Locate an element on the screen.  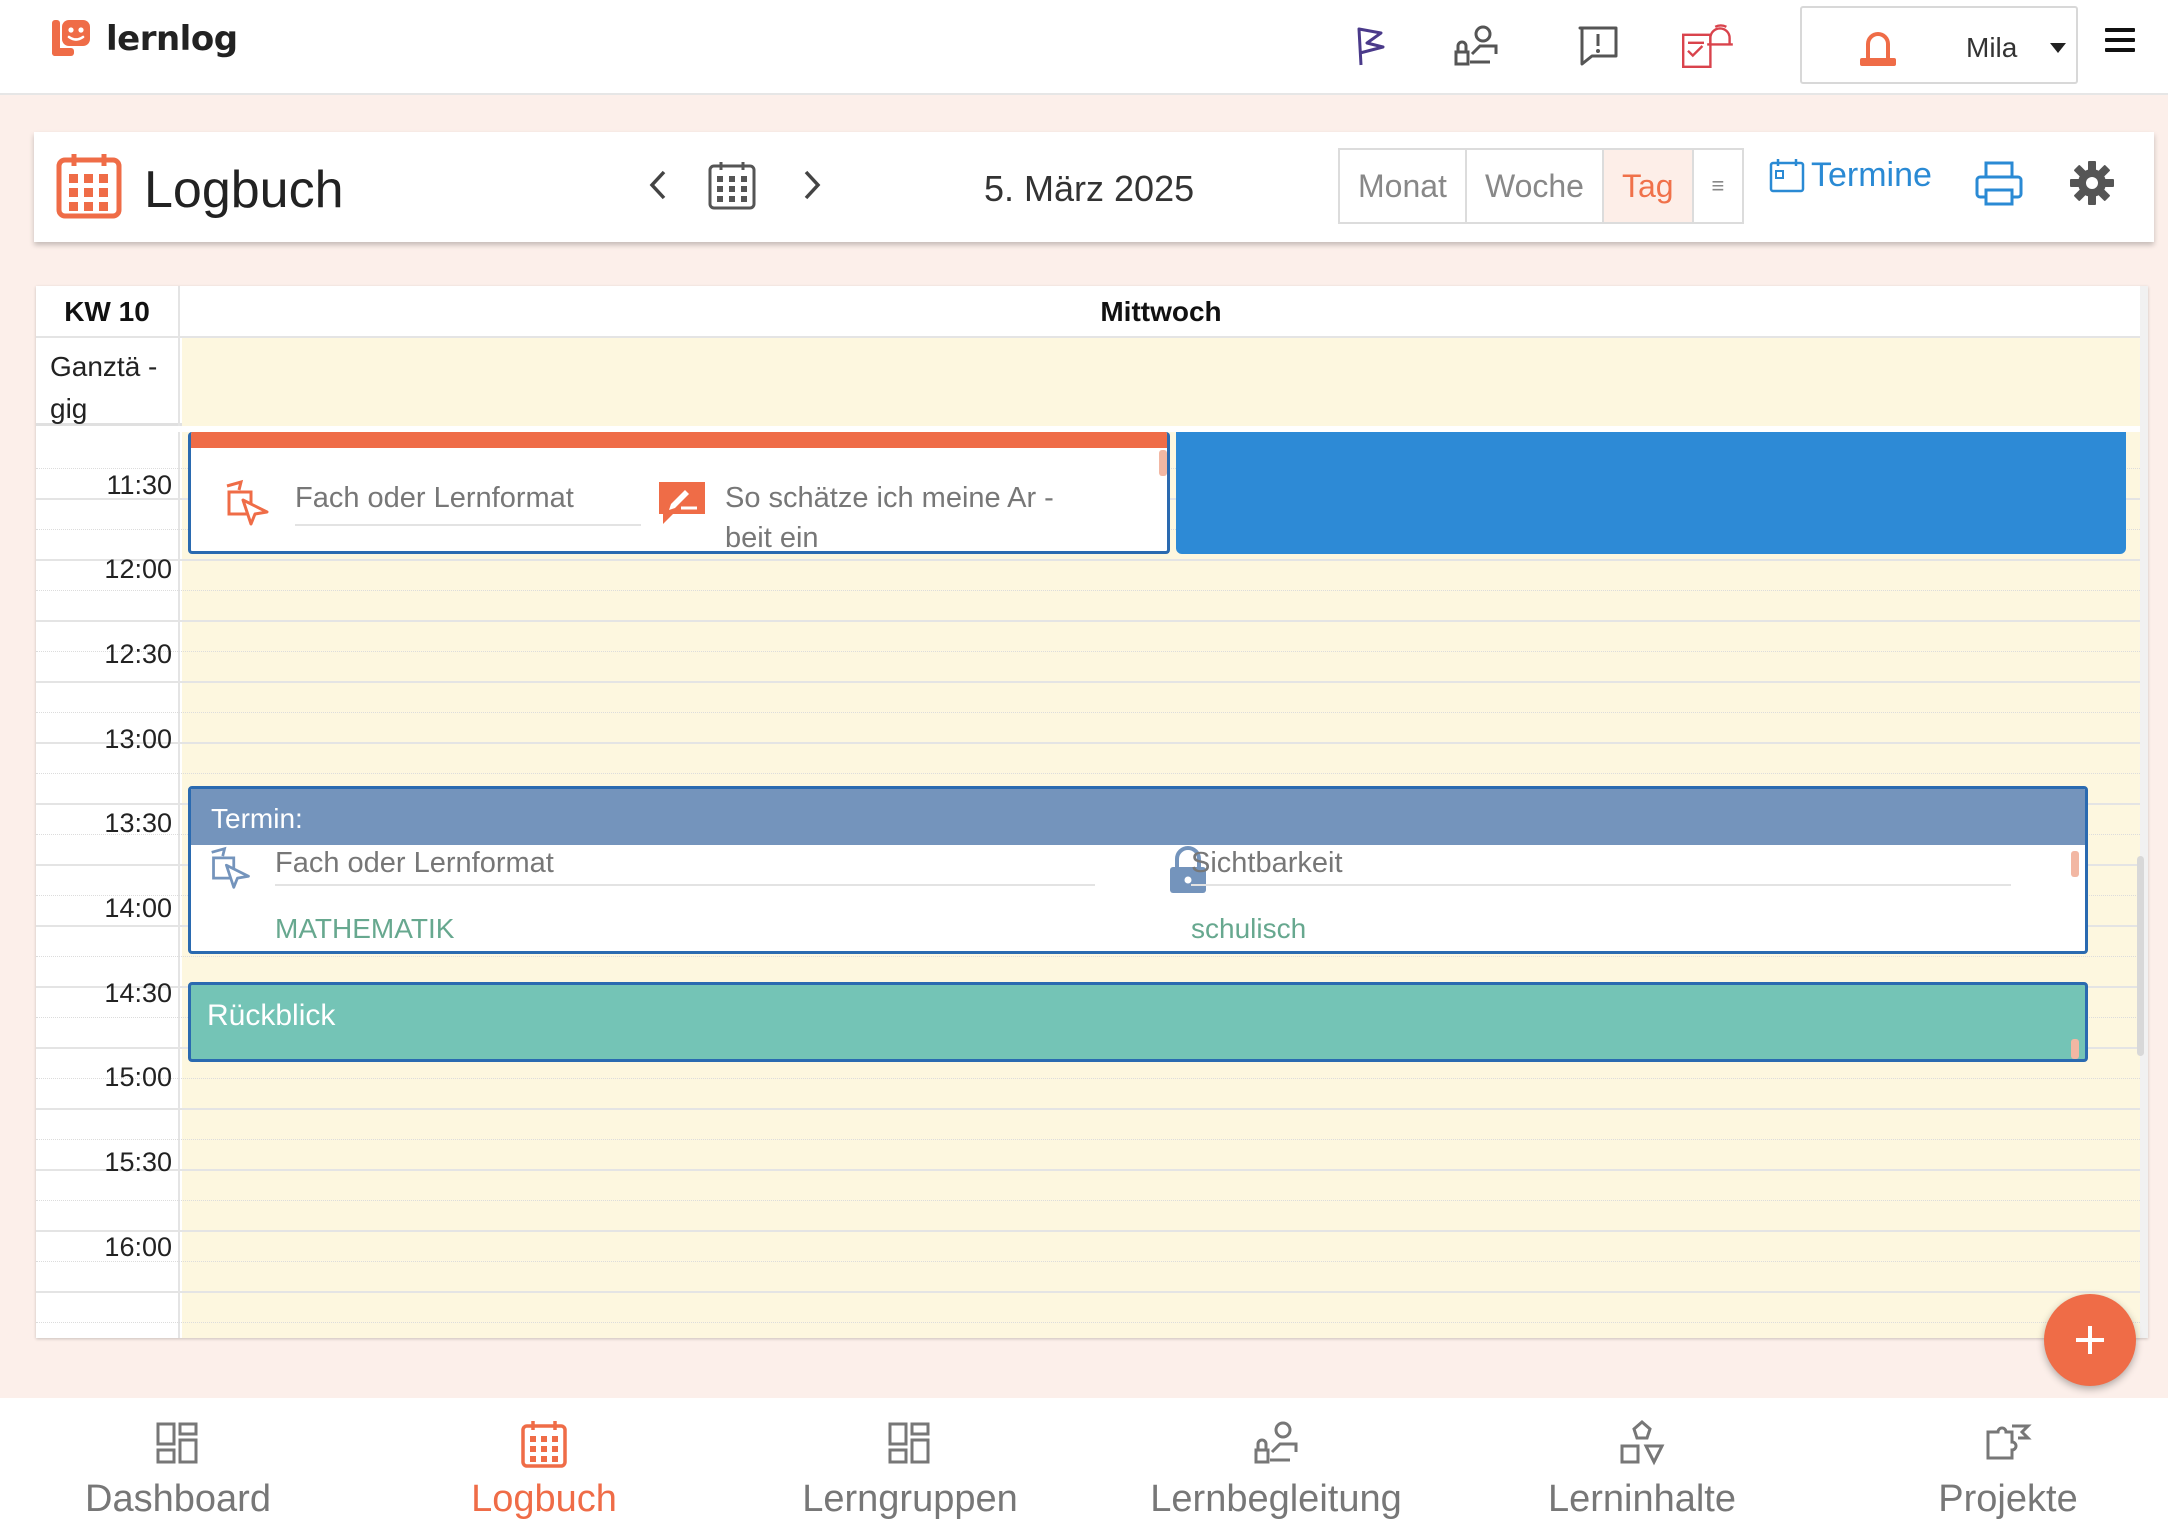
appointments-button: Termine is located at coordinates (1850, 175).